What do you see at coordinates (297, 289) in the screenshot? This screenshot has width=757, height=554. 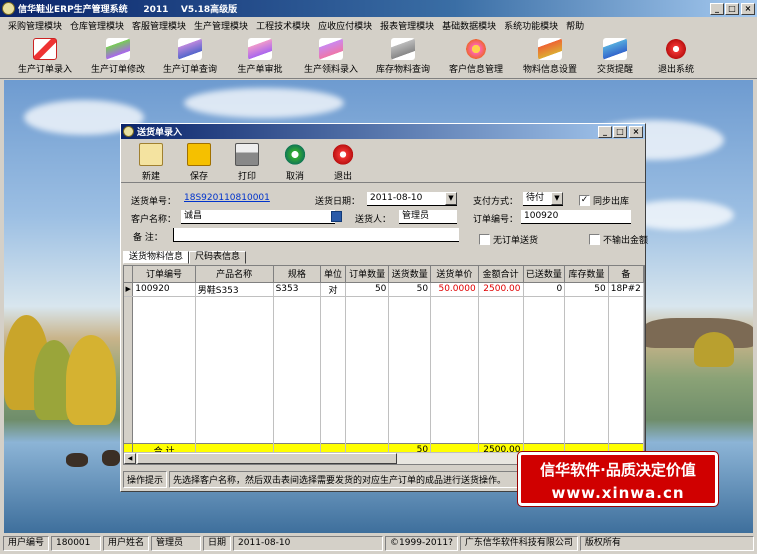 I see `table-cell: S353` at bounding box center [297, 289].